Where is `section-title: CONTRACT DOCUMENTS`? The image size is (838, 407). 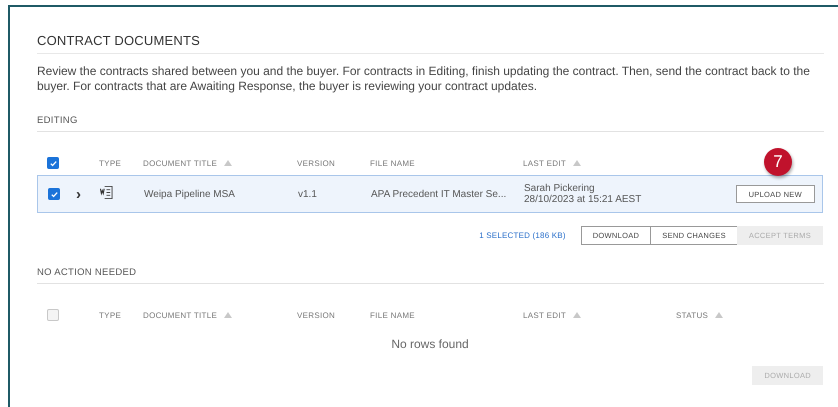 section-title: CONTRACT DOCUMENTS is located at coordinates (430, 43).